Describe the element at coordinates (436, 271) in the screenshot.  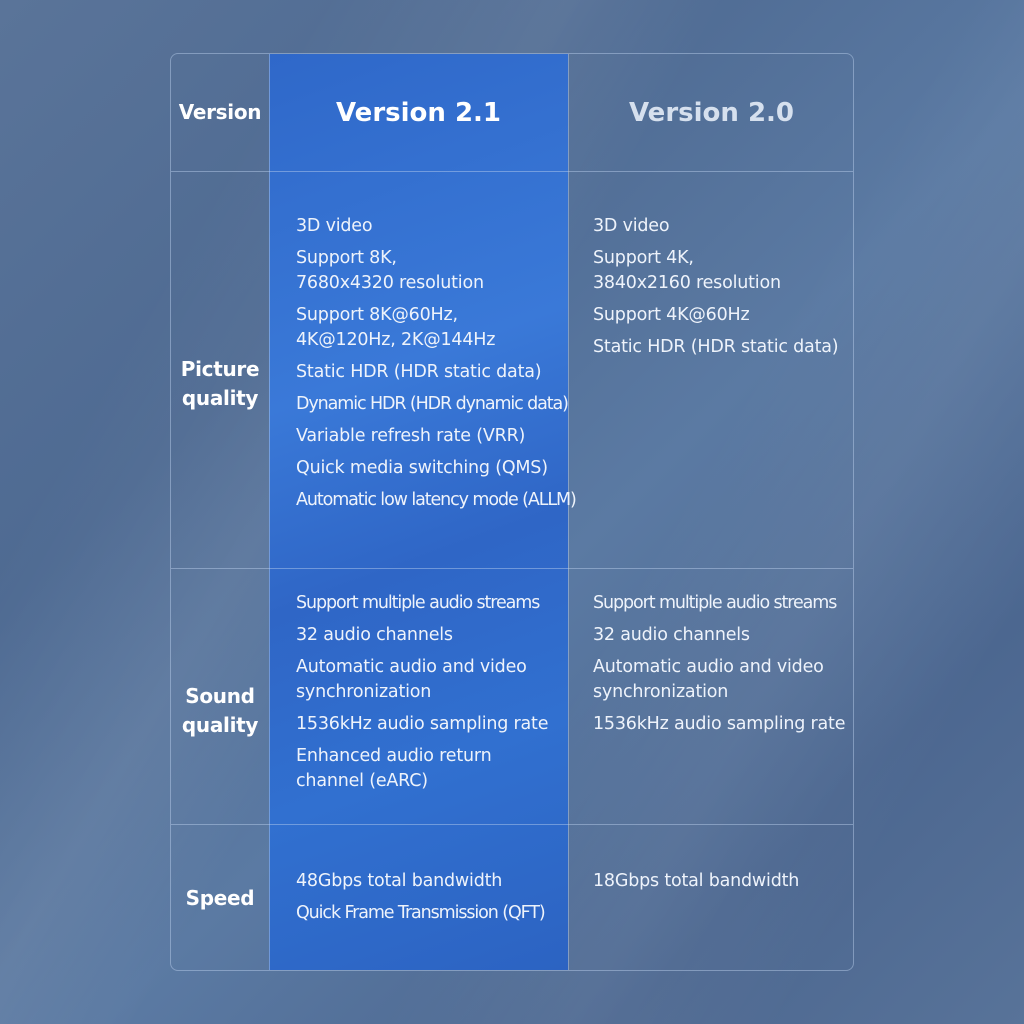
I see `feature-item: Support 8K, 7680x4320 resolution` at that location.